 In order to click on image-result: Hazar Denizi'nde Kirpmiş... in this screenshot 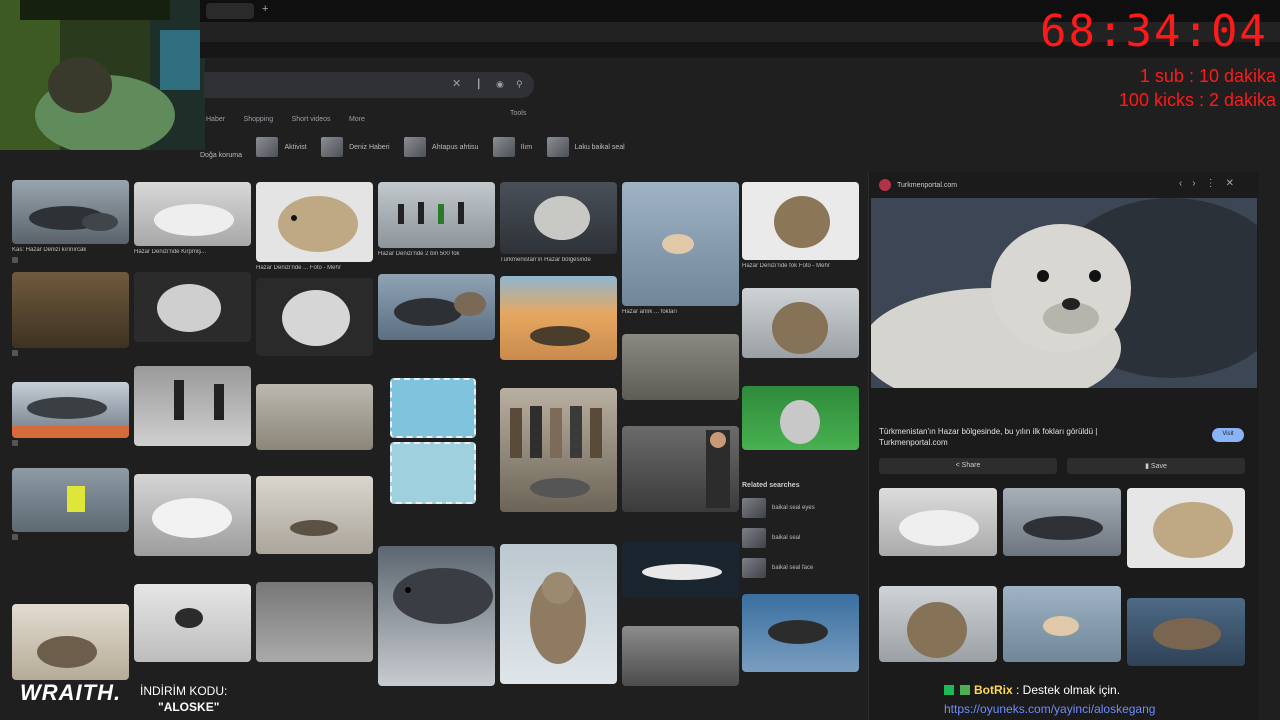, I will do `click(192, 219)`.